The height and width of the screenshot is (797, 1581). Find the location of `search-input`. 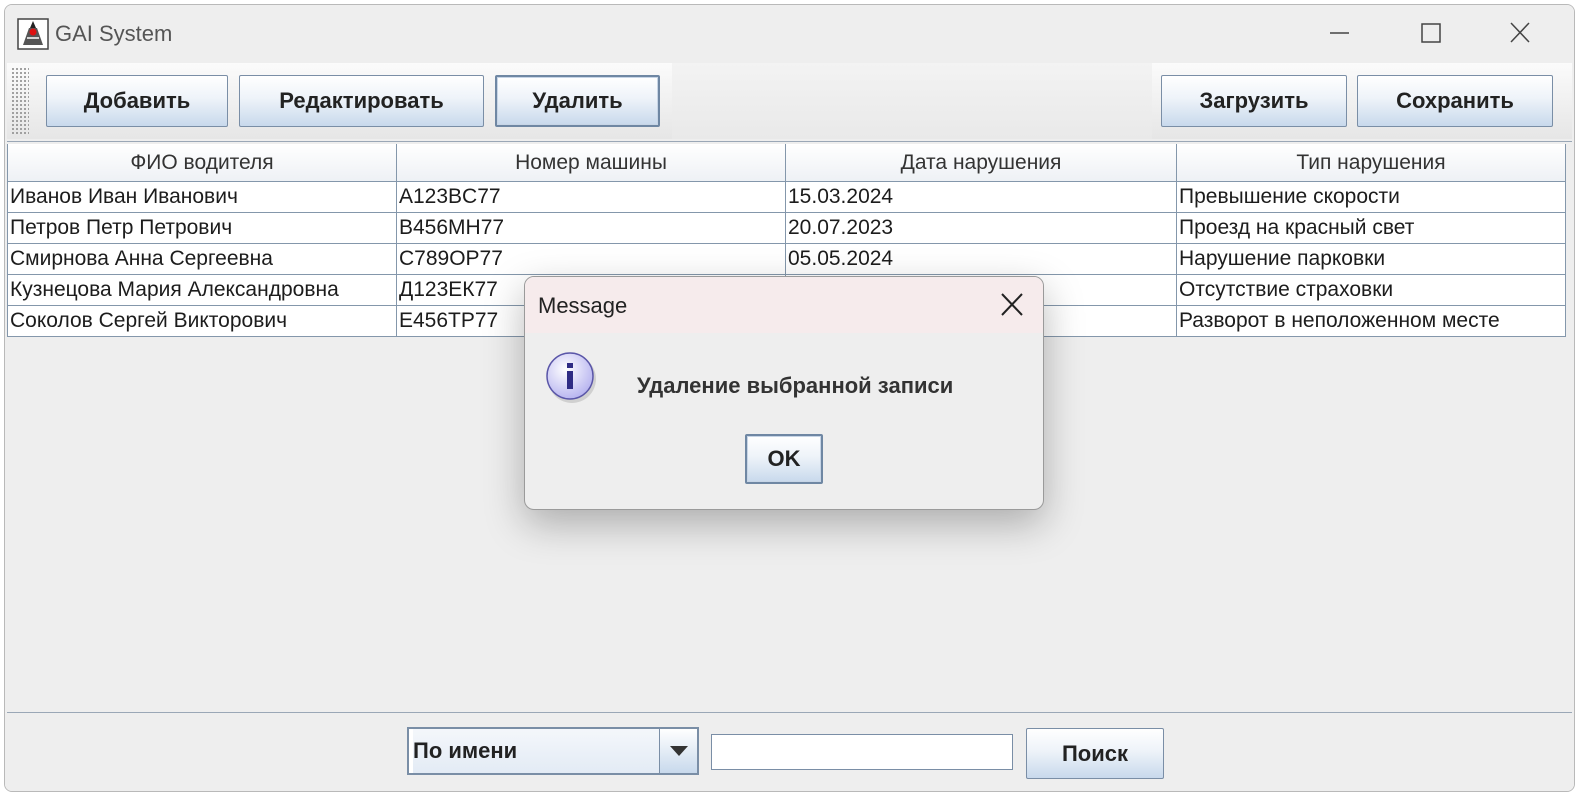

search-input is located at coordinates (862, 752).